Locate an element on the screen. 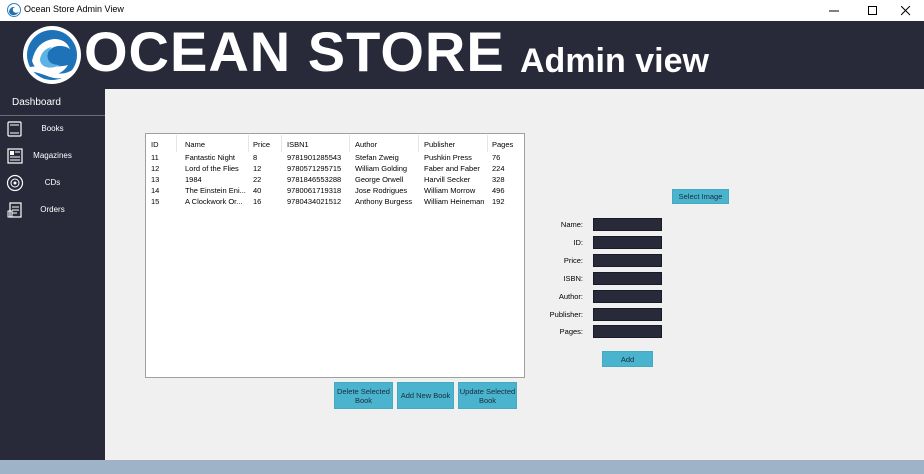 The image size is (924, 474). sidebar-item-orders: Orders is located at coordinates (52, 211).